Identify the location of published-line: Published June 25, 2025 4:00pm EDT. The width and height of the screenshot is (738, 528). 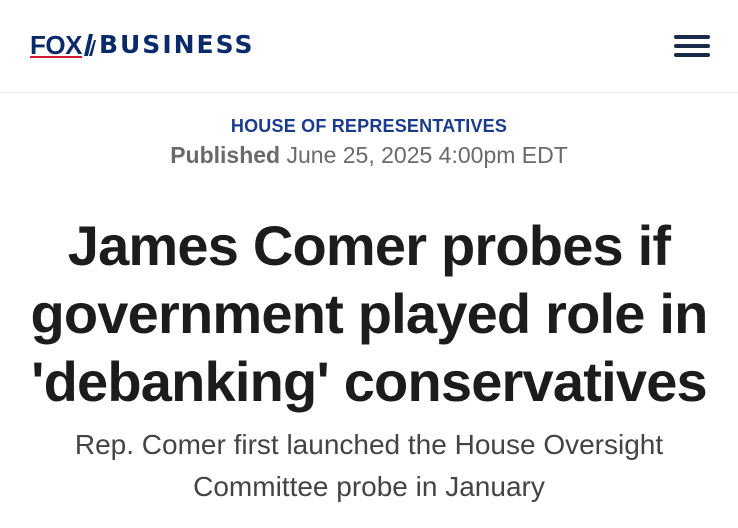
(369, 155).